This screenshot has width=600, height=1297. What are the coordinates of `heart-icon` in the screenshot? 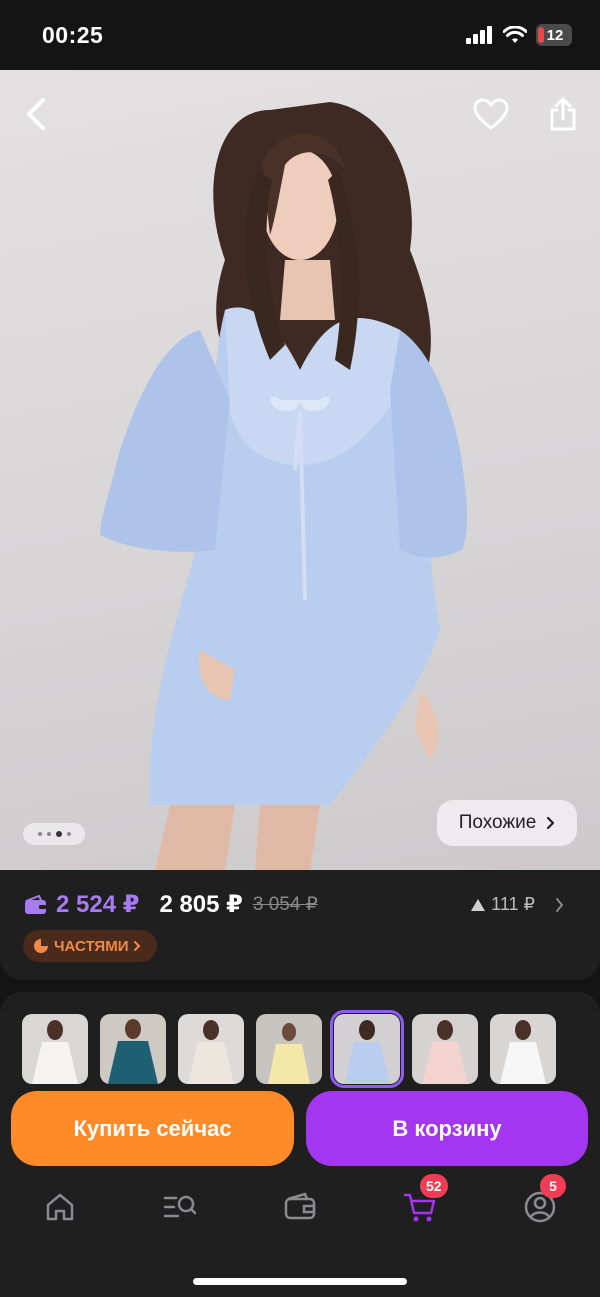 It's located at (491, 114).